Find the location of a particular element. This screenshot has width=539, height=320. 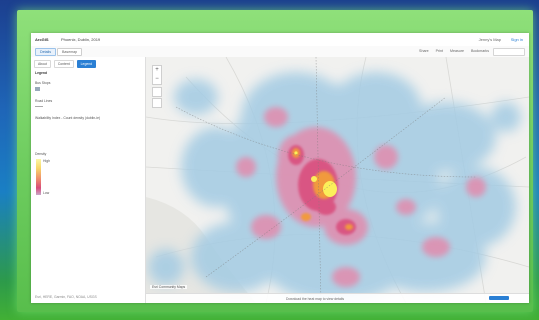

tab-details: Details is located at coordinates (45, 52).